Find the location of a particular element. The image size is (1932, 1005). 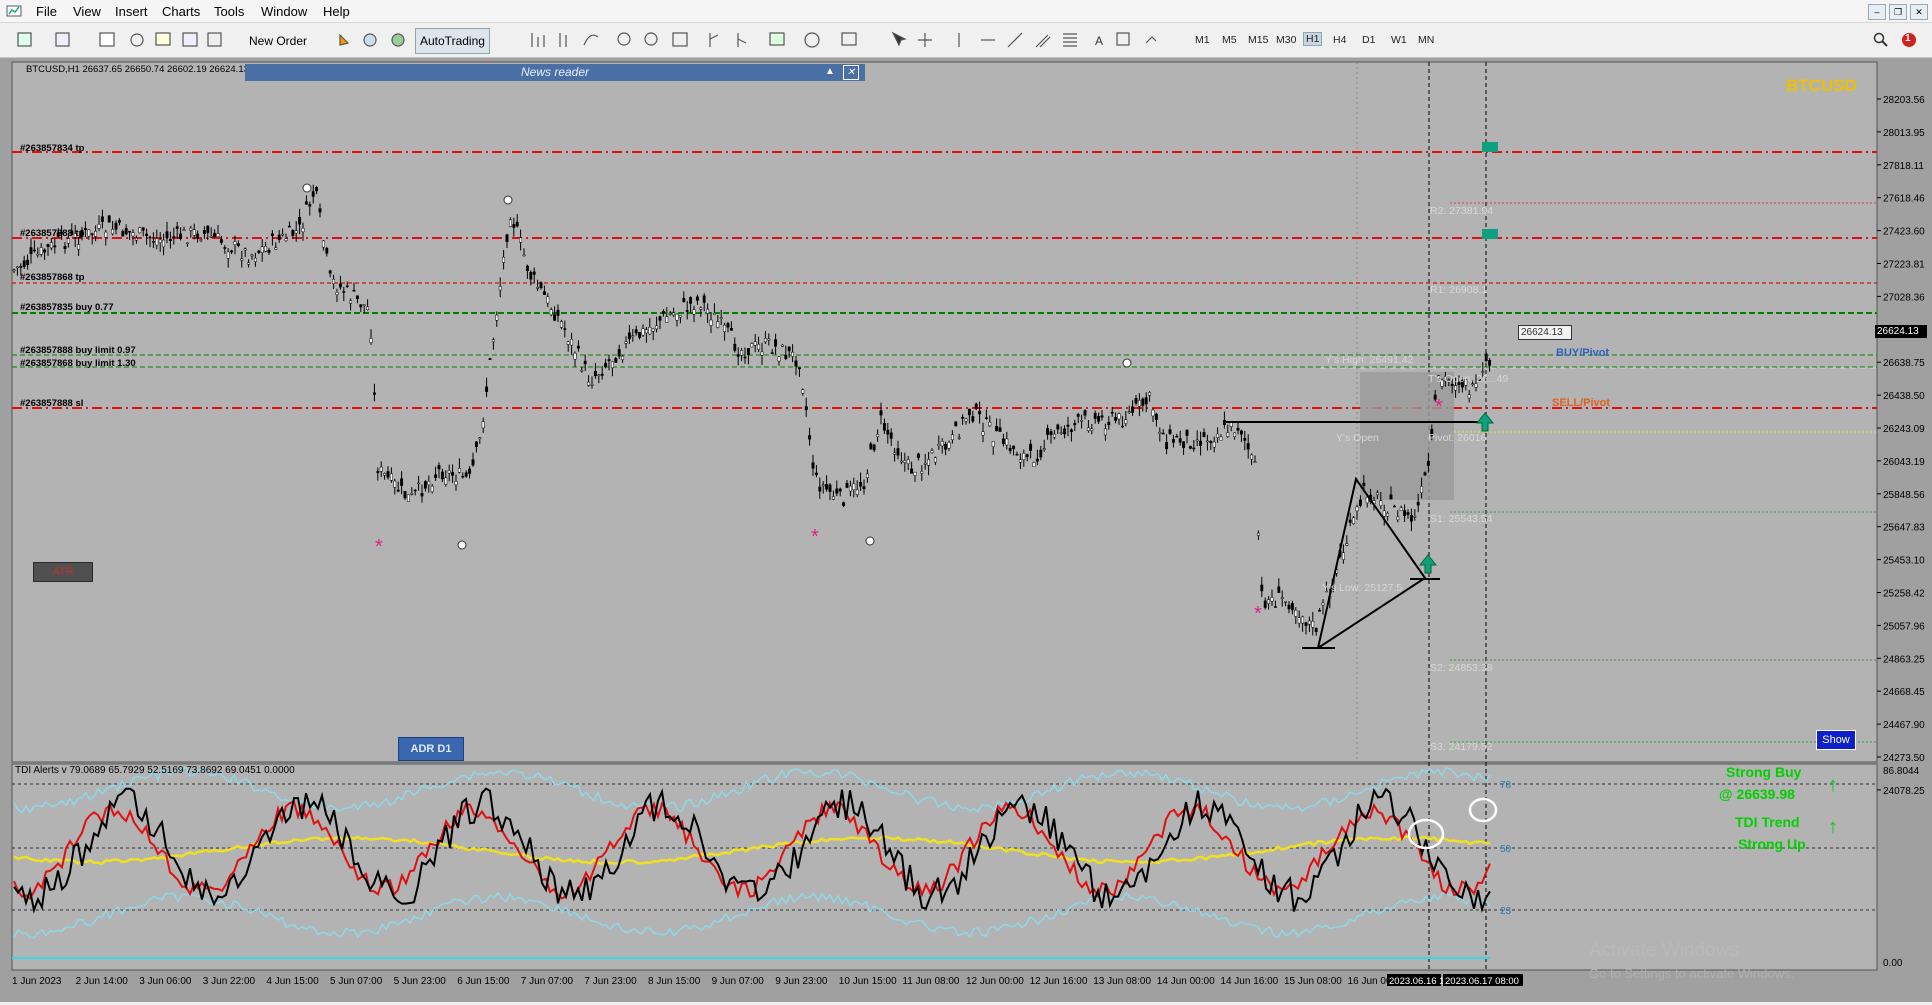

order-label: #263857888 sl is located at coordinates (52, 403).